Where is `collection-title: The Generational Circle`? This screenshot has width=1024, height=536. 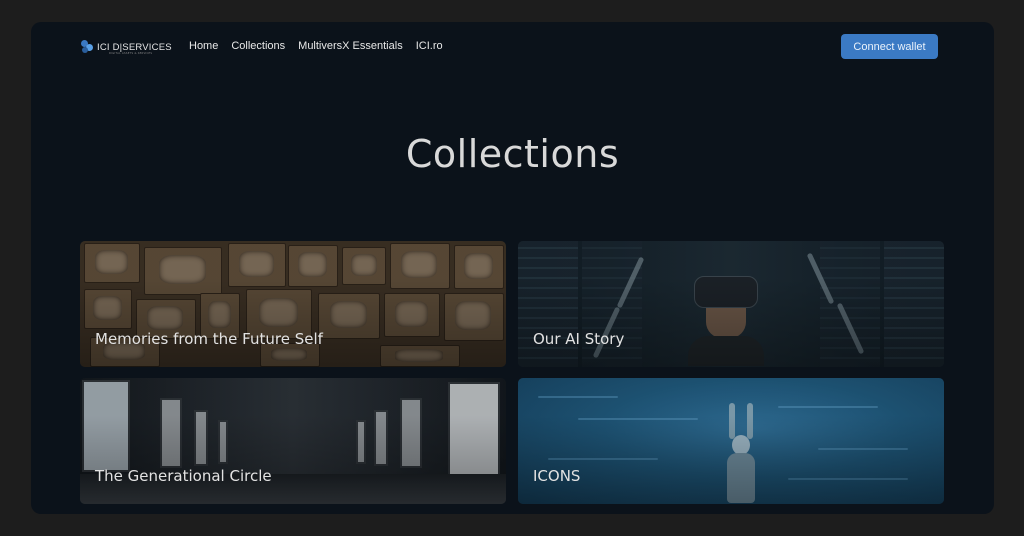 collection-title: The Generational Circle is located at coordinates (183, 476).